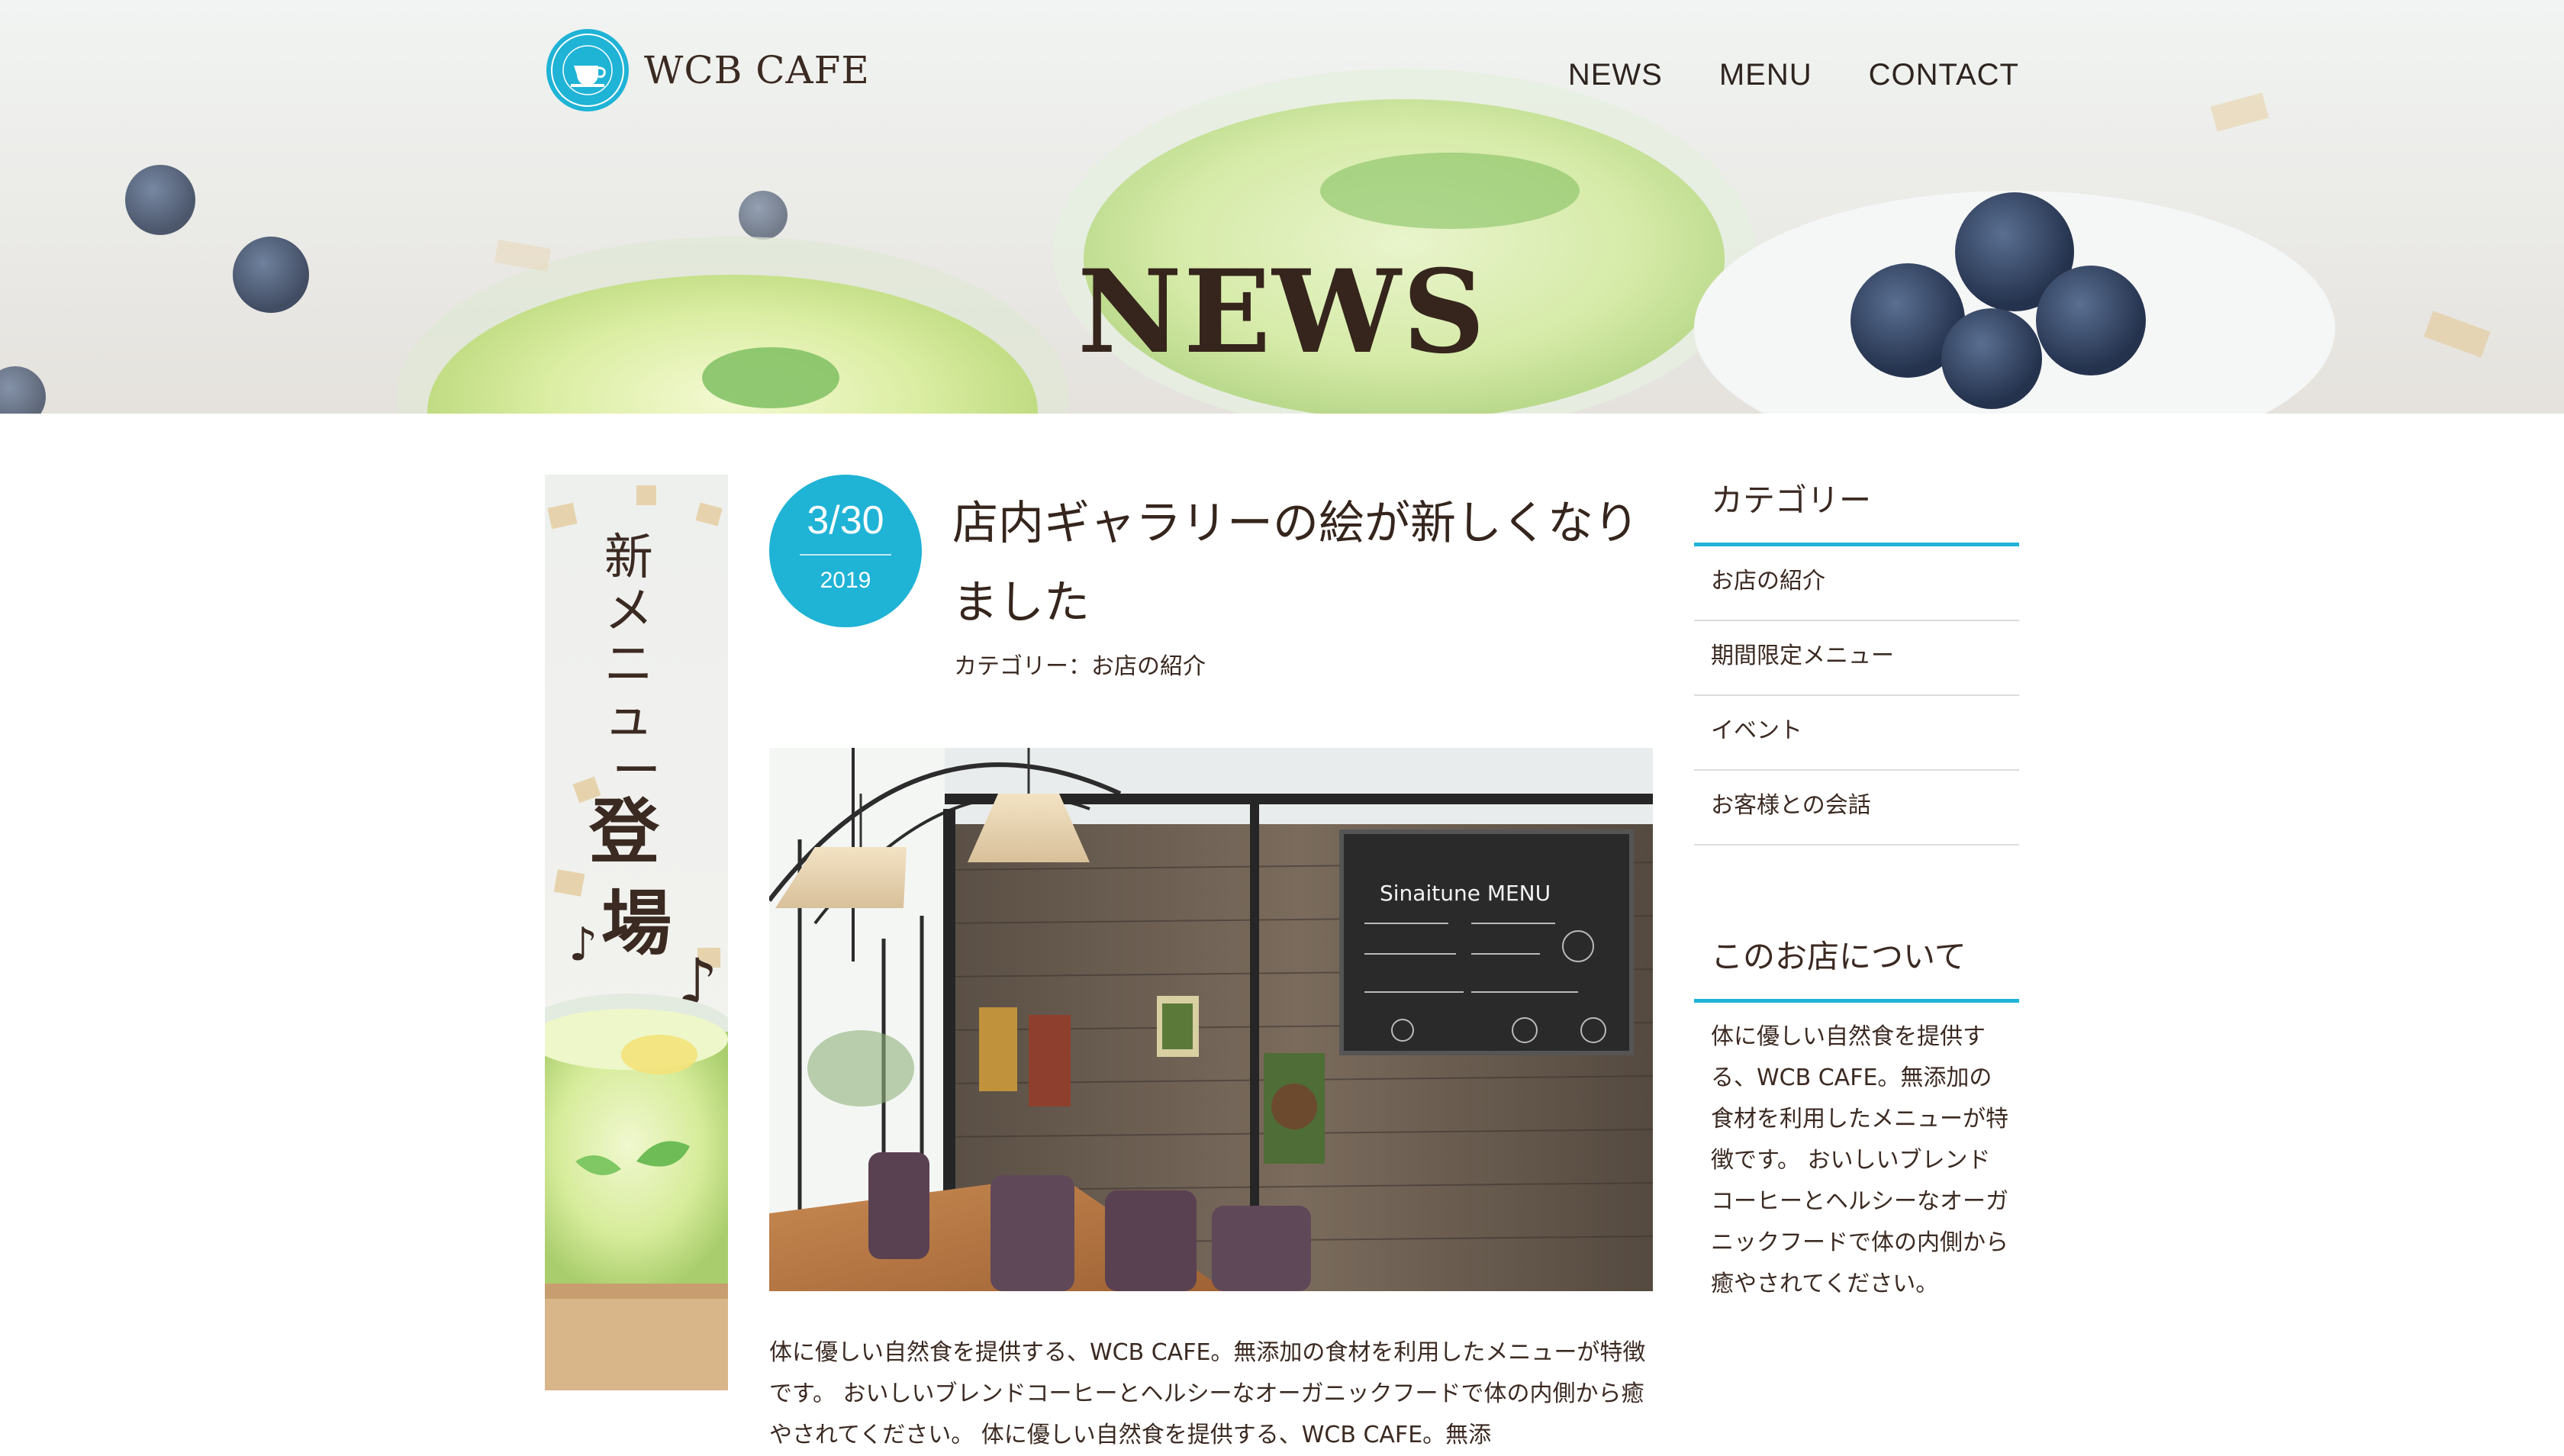  Describe the element at coordinates (1856, 583) in the screenshot. I see `sidebar-item-shop-intro: お店の紹介` at that location.